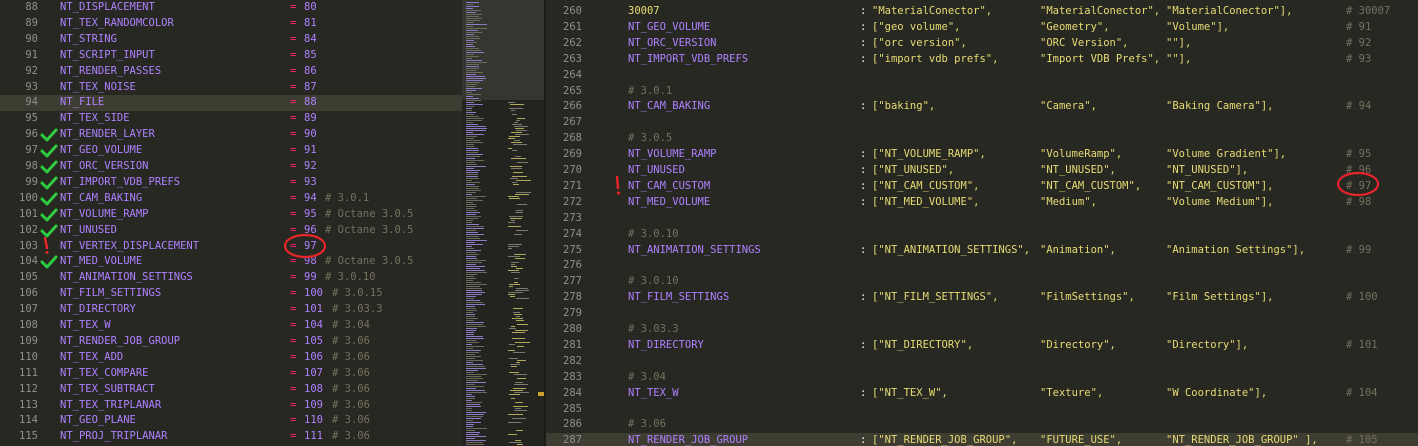 This screenshot has height=446, width=1418. What do you see at coordinates (231, 24) in the screenshot?
I see `code-line: 89 NT_TEX_RANDOMCOLOR = 81` at bounding box center [231, 24].